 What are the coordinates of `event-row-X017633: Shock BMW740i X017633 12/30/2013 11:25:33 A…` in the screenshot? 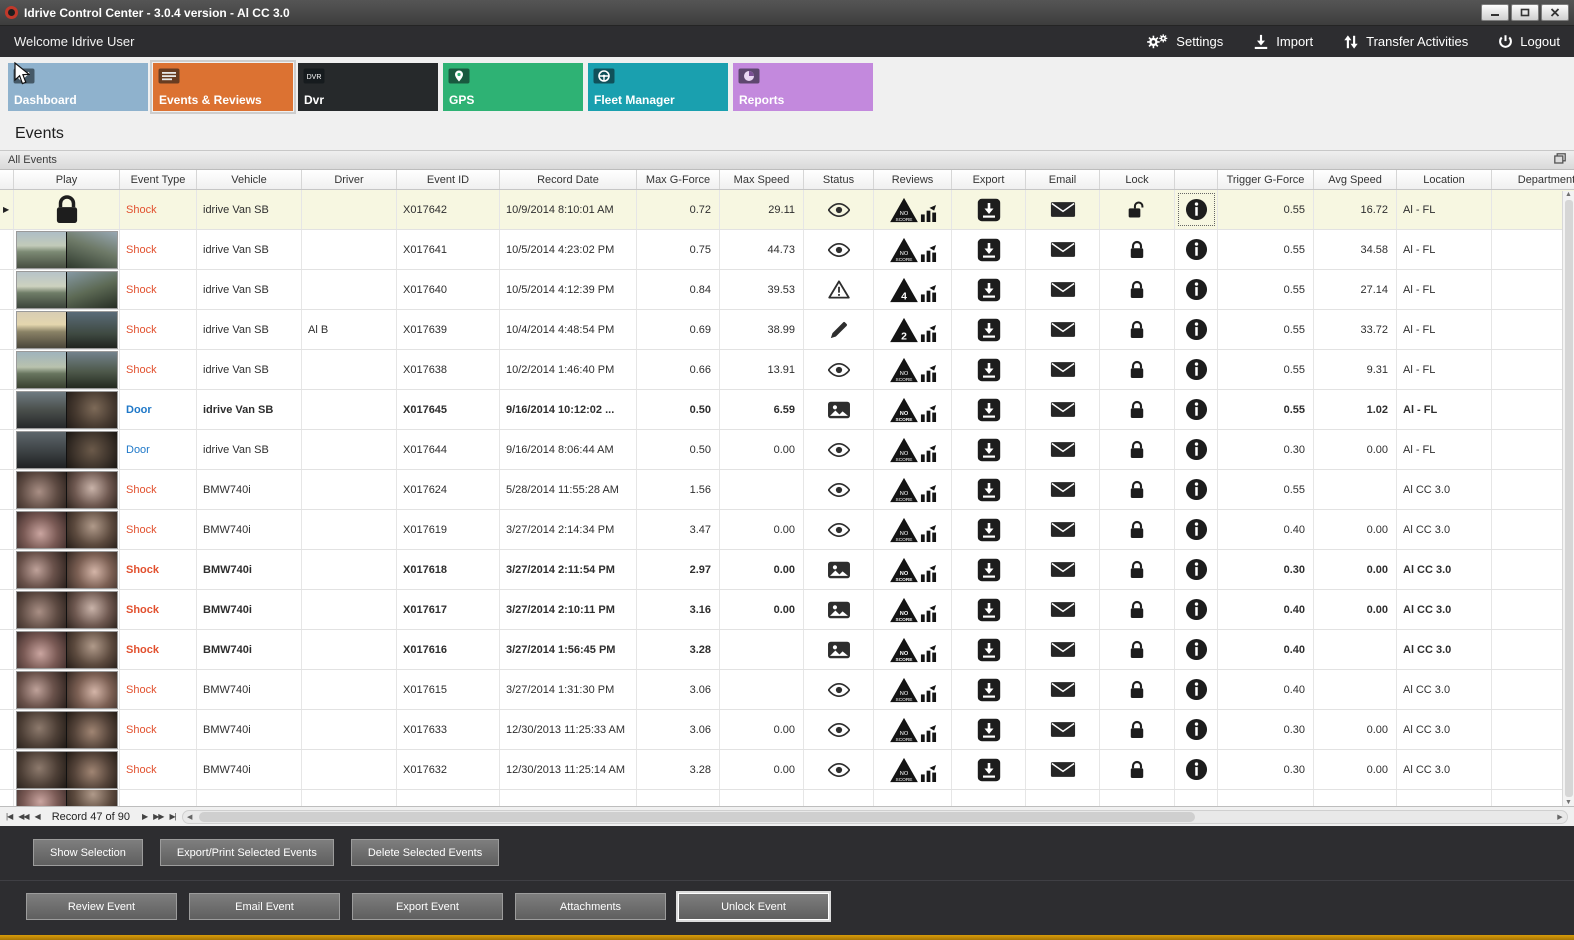 It's located at (787, 730).